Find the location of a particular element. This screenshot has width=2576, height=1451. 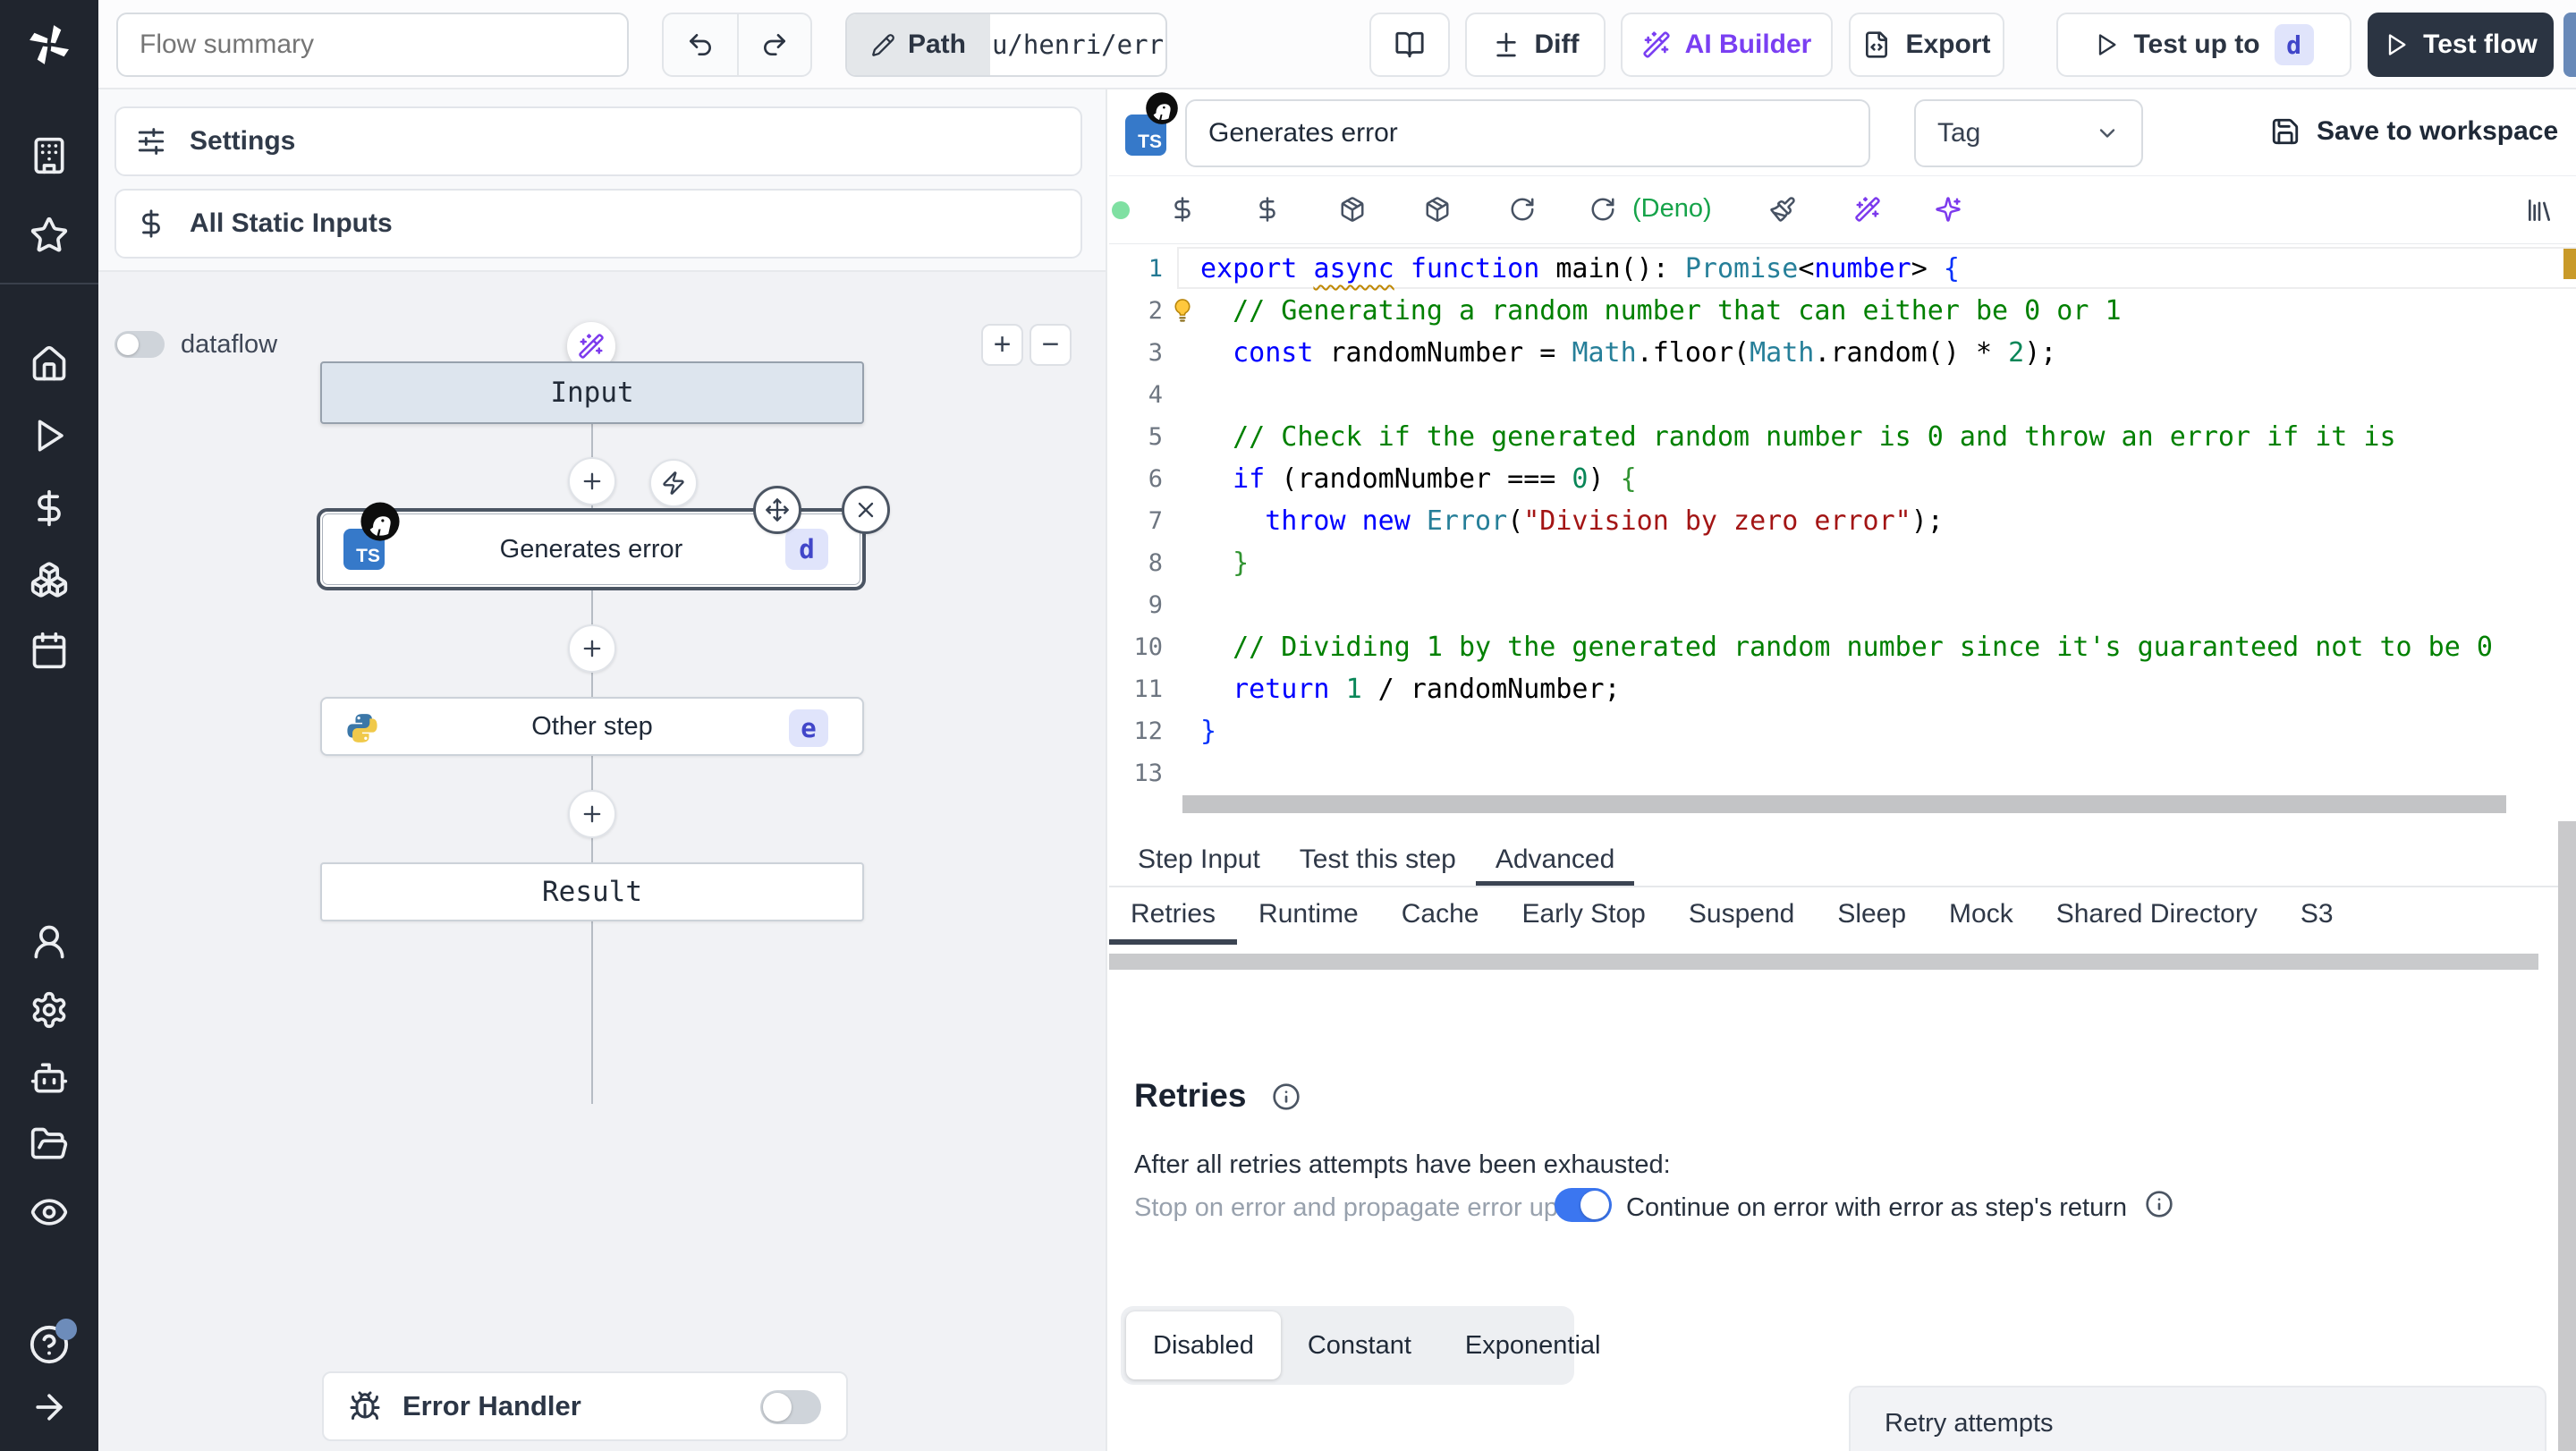

editor-horizontal-scrollbar is located at coordinates (1844, 804).